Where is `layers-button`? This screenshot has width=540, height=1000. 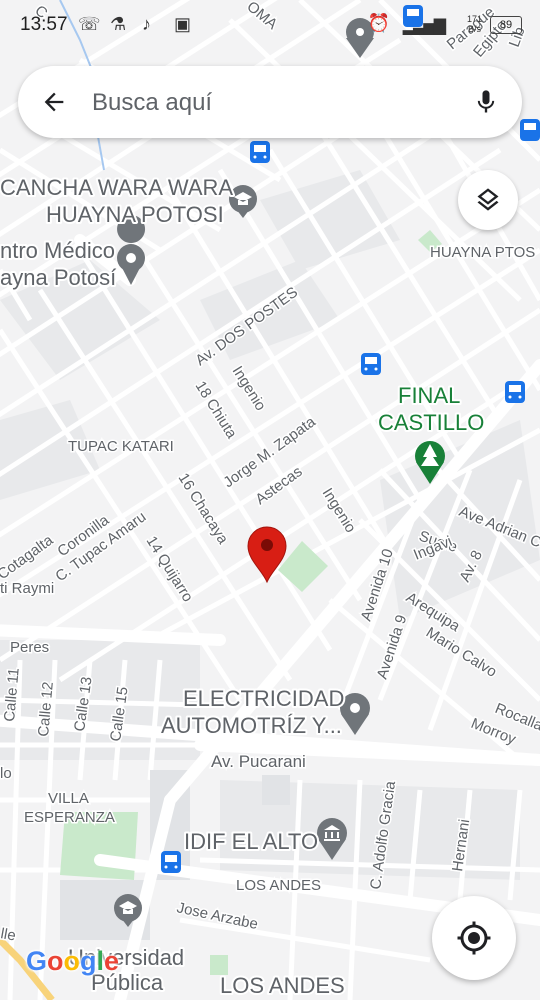 layers-button is located at coordinates (488, 200).